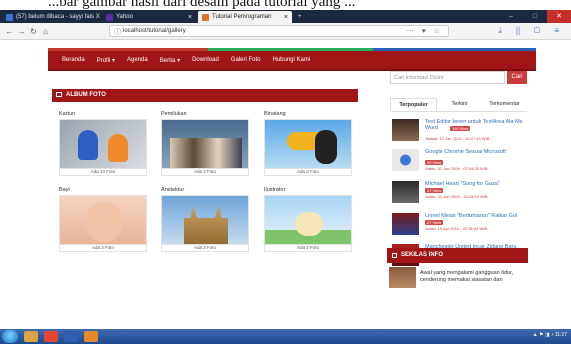 The height and width of the screenshot is (344, 571). Describe the element at coordinates (154, 31) in the screenshot. I see `url-text: localhost/tutorial/gallery` at that location.